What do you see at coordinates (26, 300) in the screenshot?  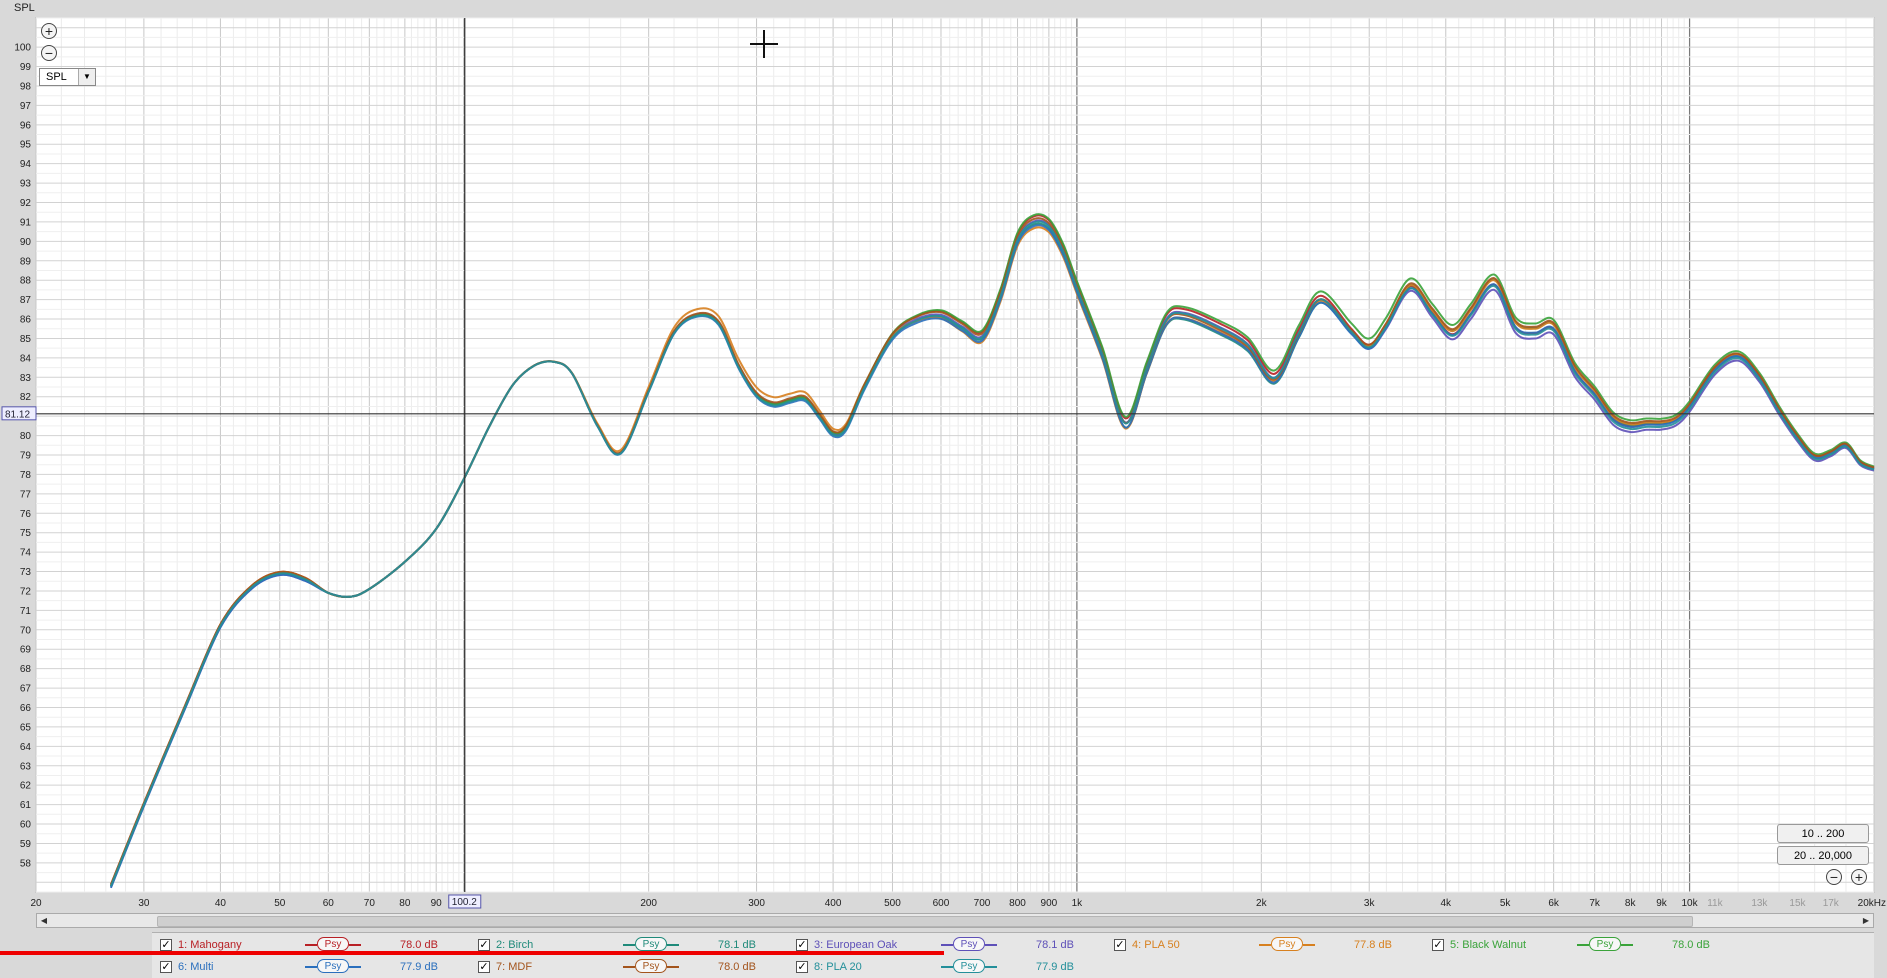 I see `y-tick-label: 87` at bounding box center [26, 300].